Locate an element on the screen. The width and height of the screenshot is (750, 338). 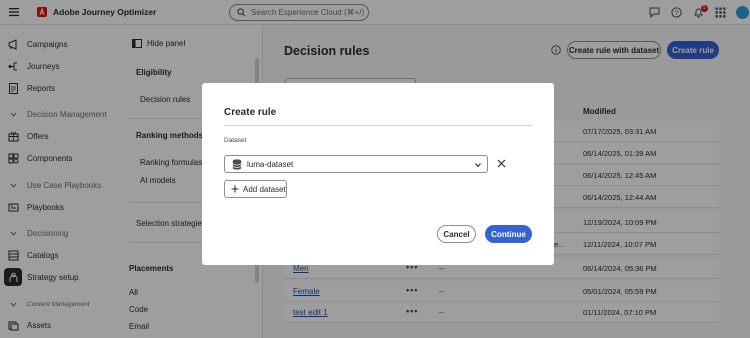
add-dataset-button: Add dataset is located at coordinates (255, 189).